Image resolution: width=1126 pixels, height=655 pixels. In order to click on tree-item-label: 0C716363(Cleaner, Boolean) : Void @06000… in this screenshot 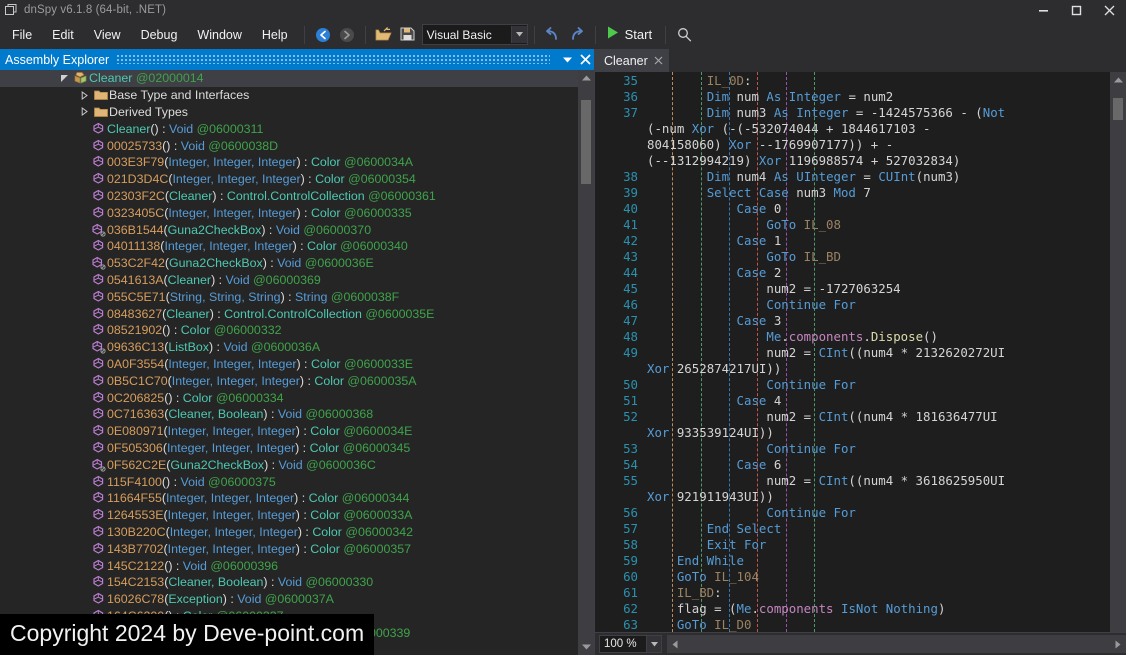, I will do `click(240, 414)`.